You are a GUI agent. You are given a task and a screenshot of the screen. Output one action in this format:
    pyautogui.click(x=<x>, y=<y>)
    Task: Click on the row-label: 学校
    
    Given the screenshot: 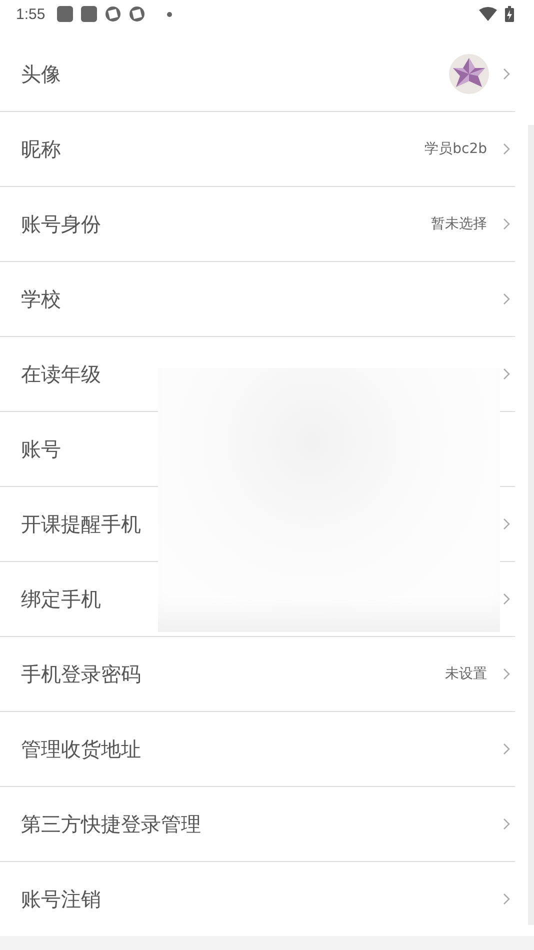 What is the action you would take?
    pyautogui.click(x=41, y=299)
    